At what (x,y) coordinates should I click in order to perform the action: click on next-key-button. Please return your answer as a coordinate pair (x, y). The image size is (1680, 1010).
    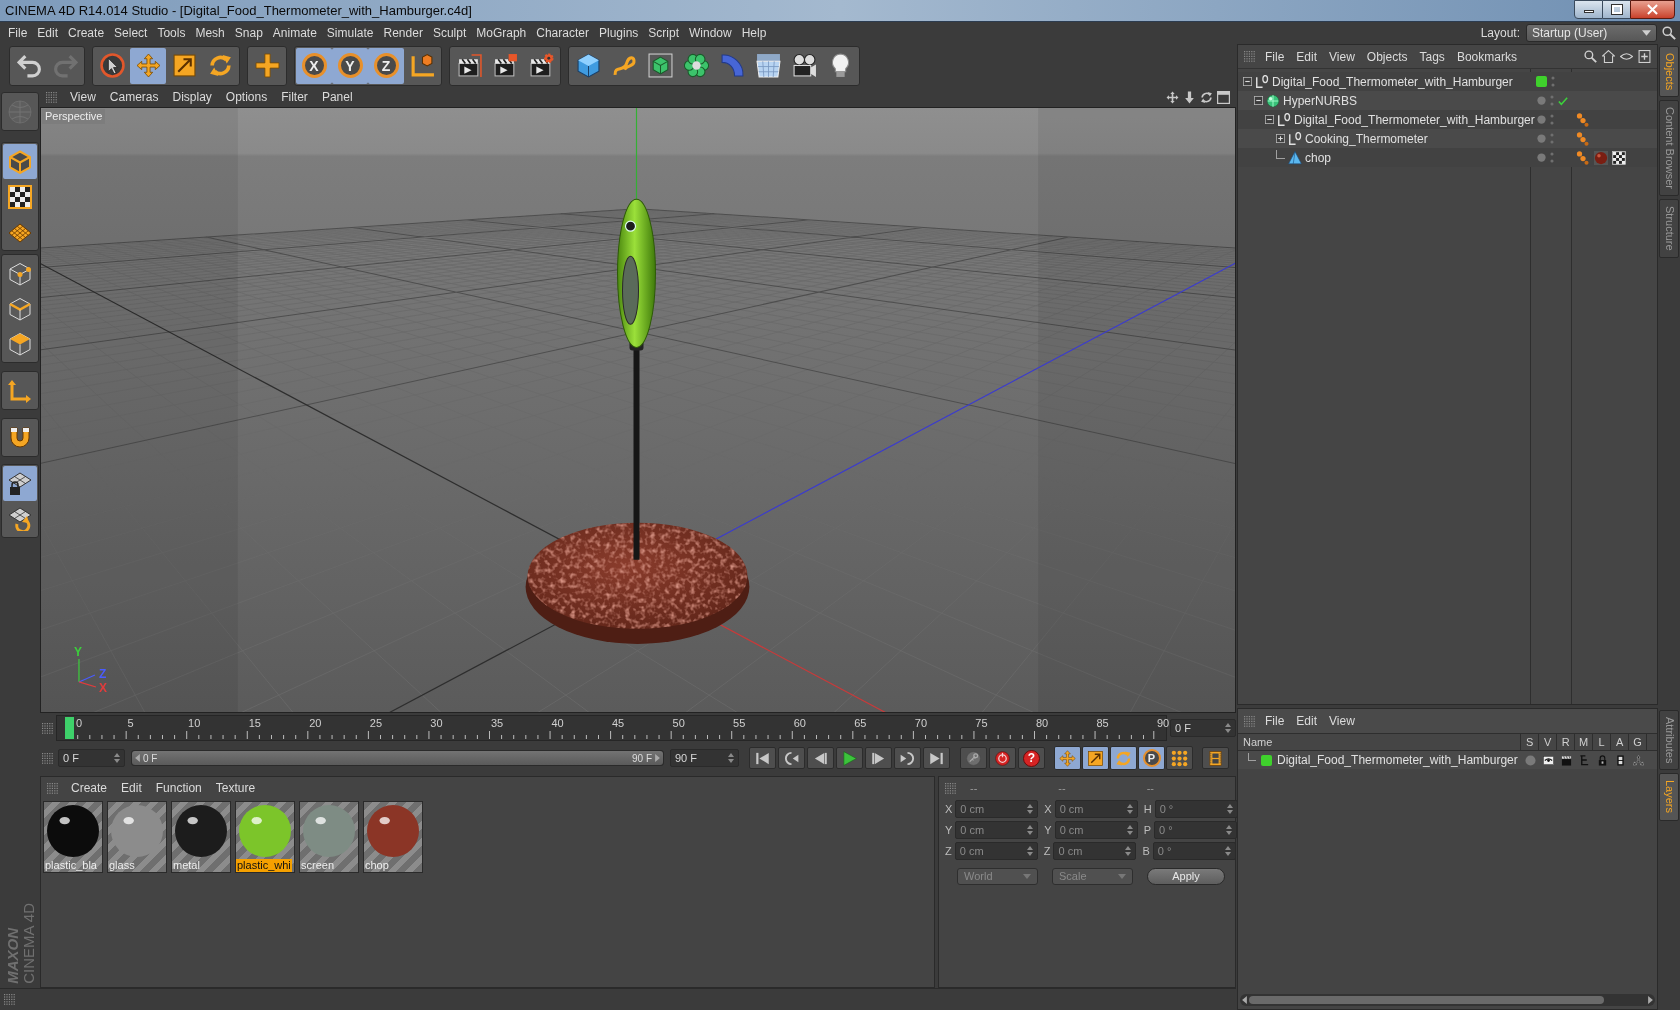
    Looking at the image, I should click on (907, 758).